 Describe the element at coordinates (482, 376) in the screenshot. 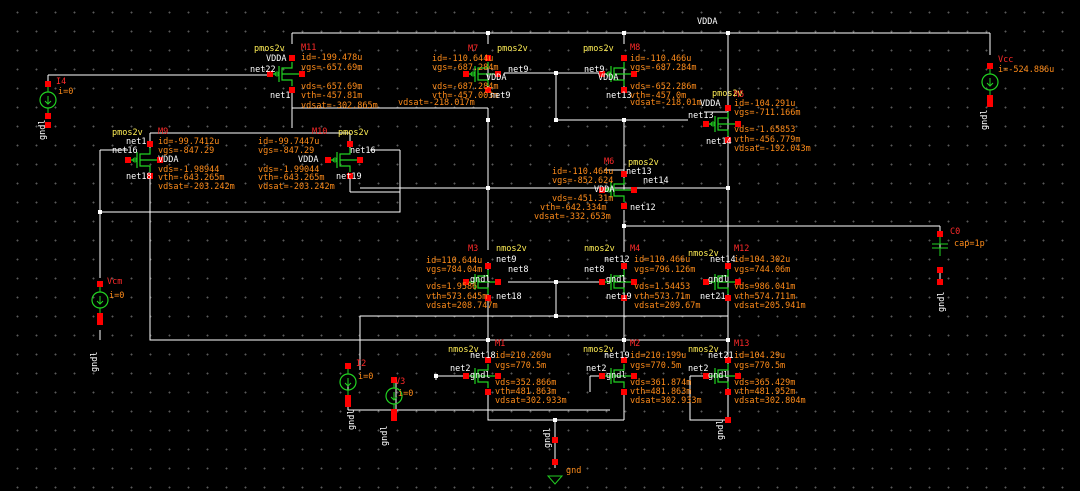

I see `m1-symbol` at that location.